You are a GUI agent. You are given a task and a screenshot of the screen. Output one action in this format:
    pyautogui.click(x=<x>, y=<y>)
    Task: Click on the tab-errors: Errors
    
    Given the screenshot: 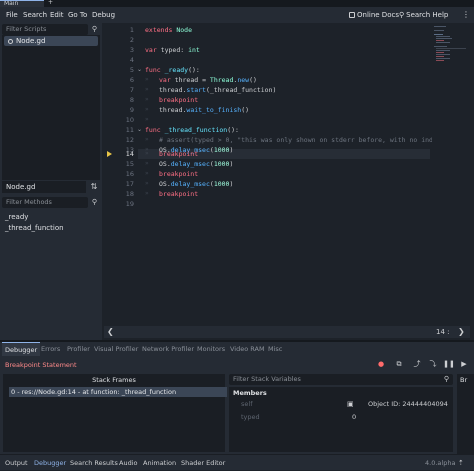 What is the action you would take?
    pyautogui.click(x=50, y=349)
    